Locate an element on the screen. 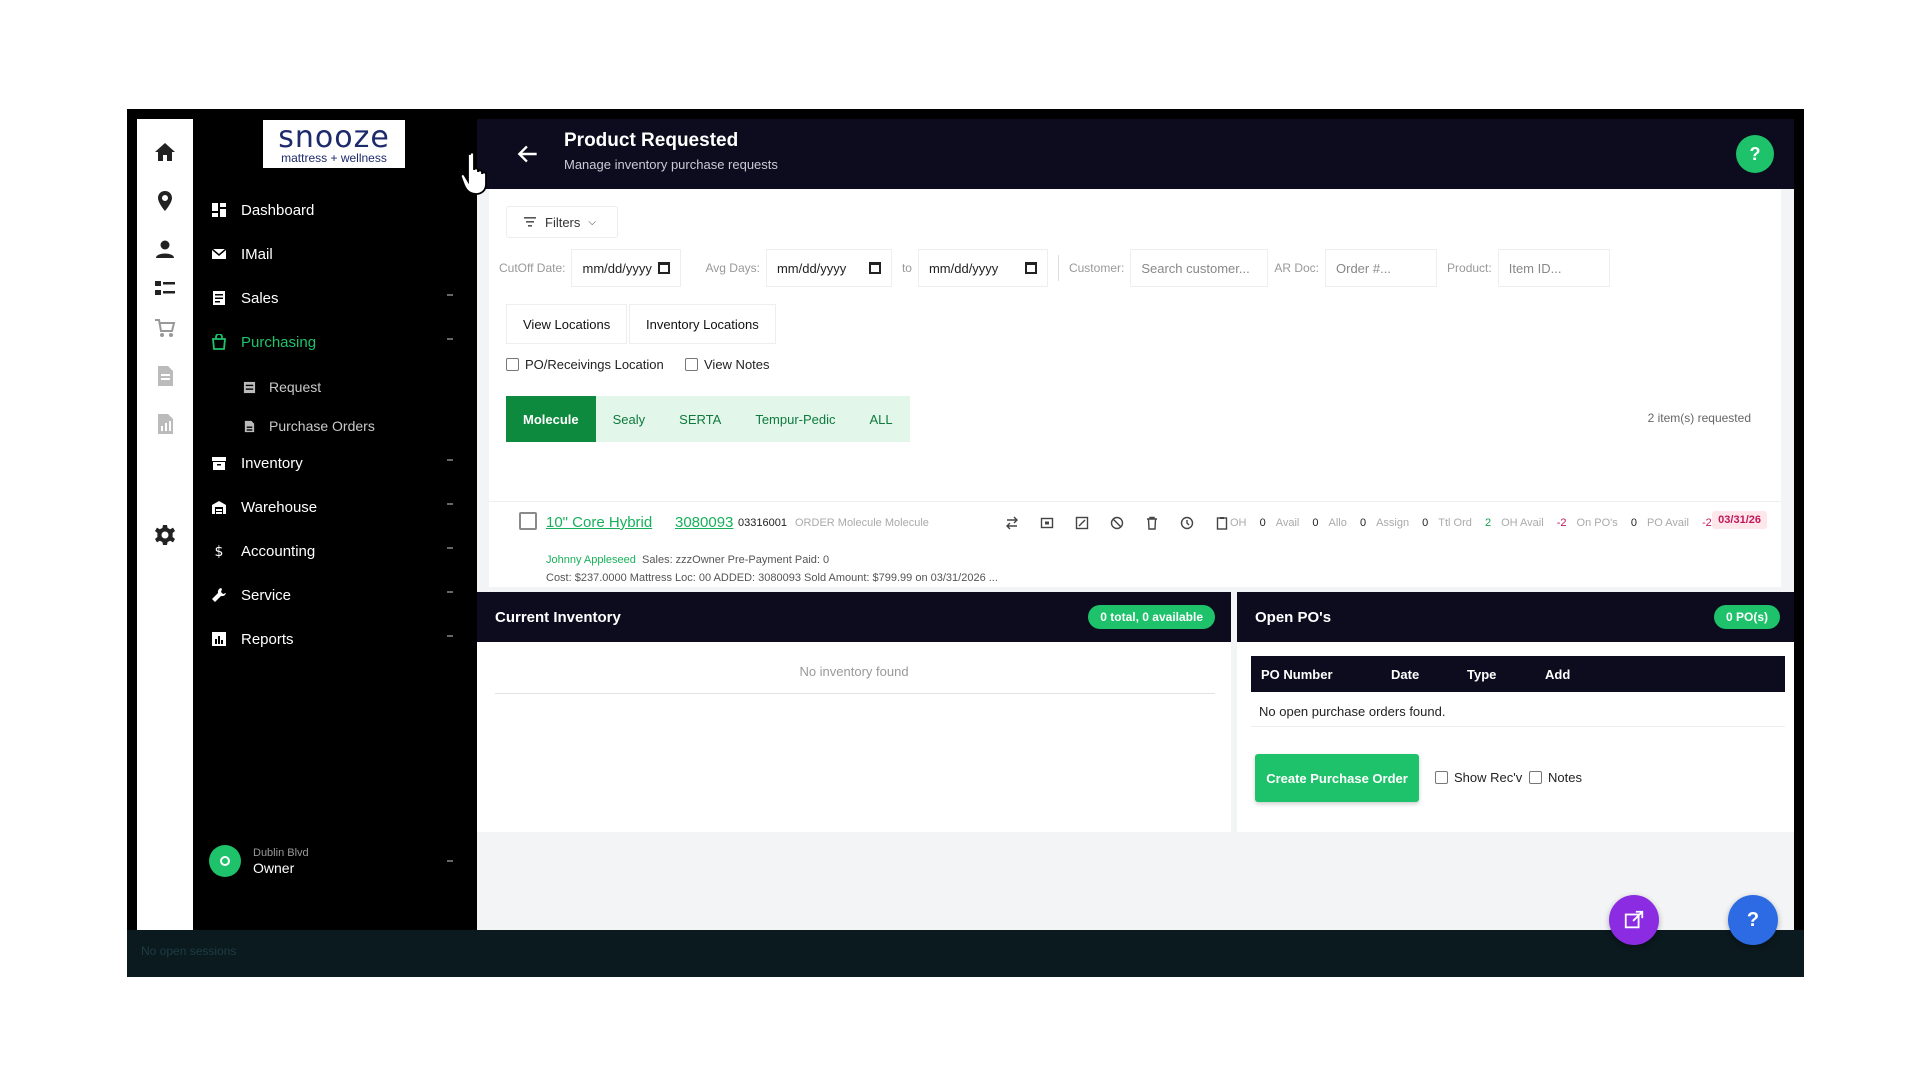 The image size is (1920, 1080). product-title-link: 10" Core Hybrid is located at coordinates (599, 522).